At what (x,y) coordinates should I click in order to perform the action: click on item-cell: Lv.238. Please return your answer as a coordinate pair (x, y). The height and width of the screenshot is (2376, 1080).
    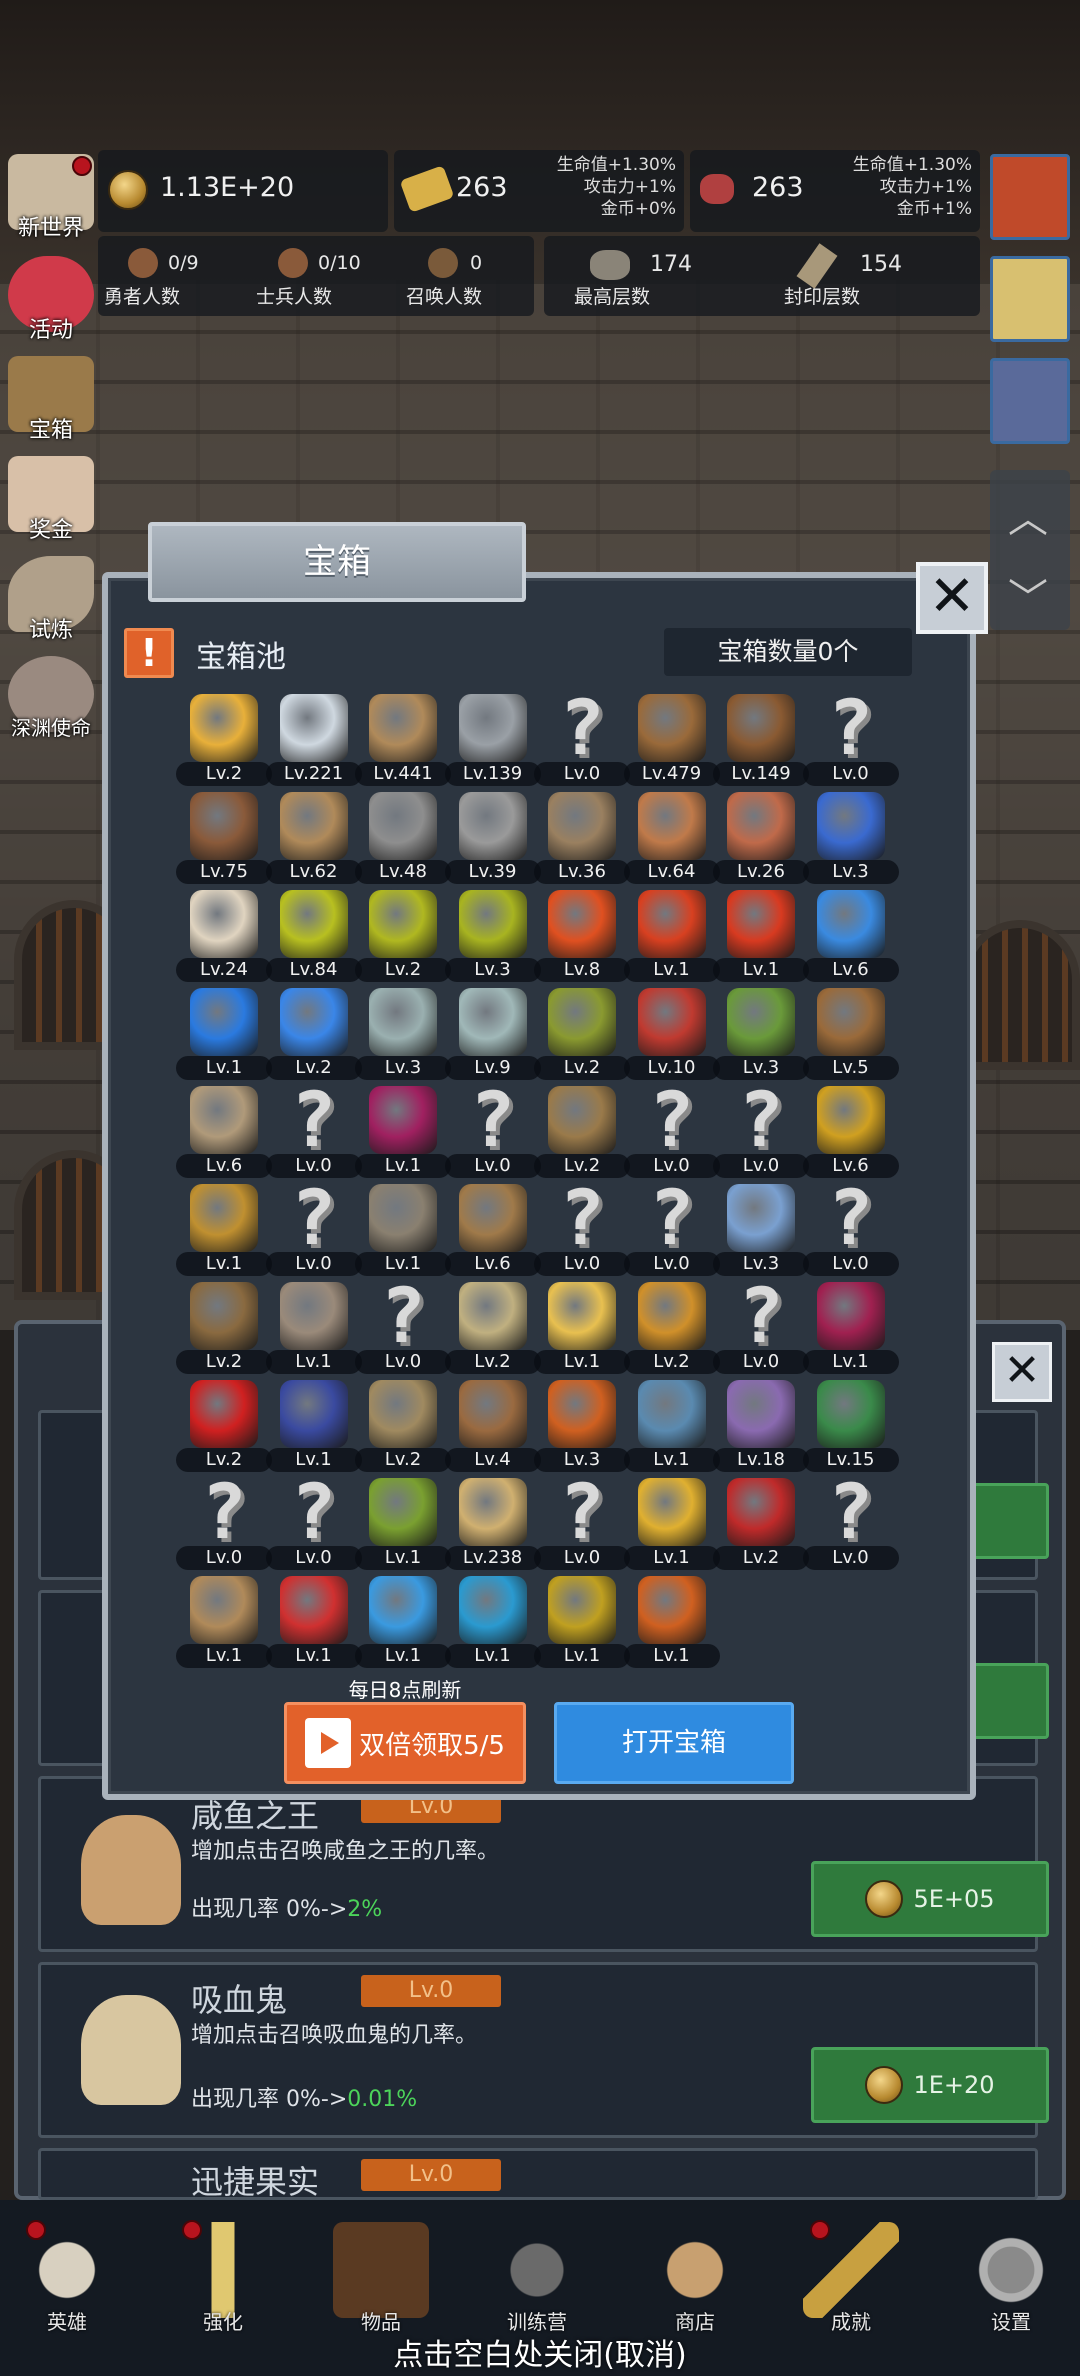
    Looking at the image, I should click on (492, 1524).